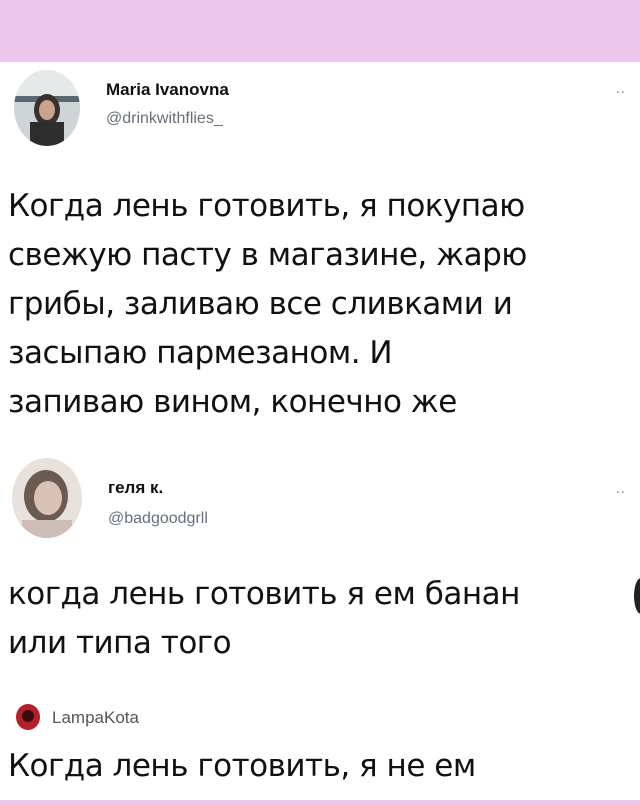  I want to click on reply-text: Когда лень готовить, я не ем, so click(242, 766).